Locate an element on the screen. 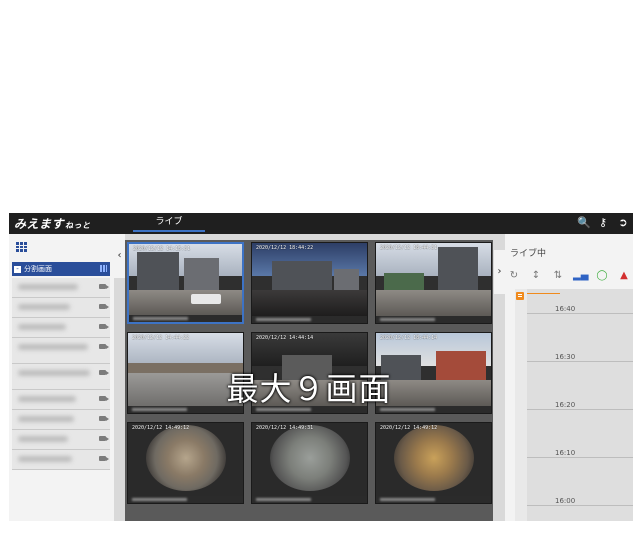 The height and width of the screenshot is (535, 640). logout-icon: ➲ is located at coordinates (623, 222).